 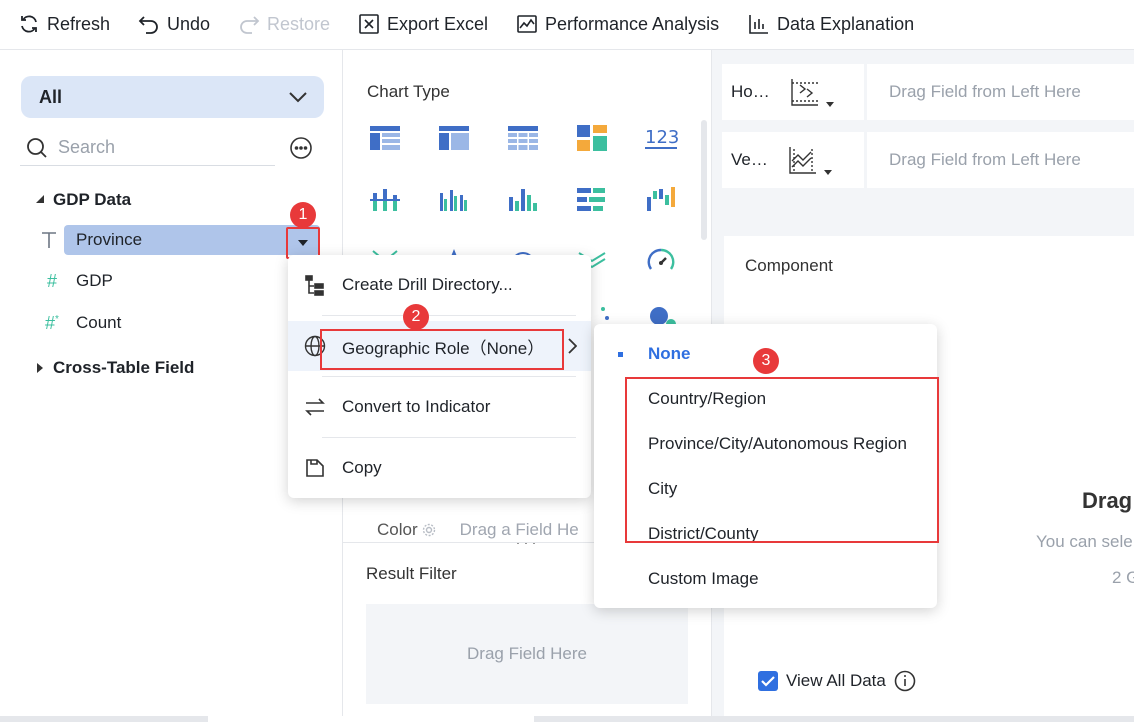 I want to click on drag-heading: Drag I, so click(x=1108, y=500).